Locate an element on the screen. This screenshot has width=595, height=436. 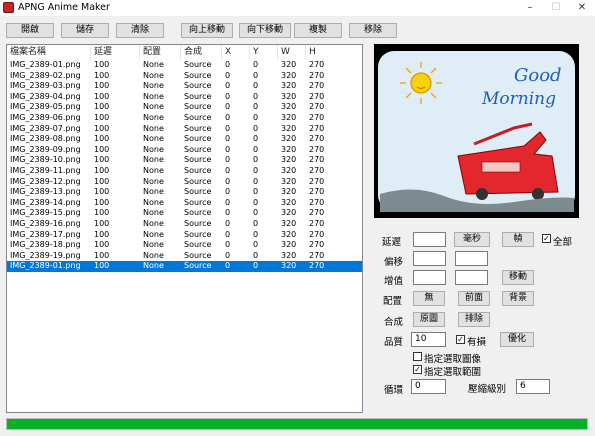
table-row: IMG_2389-11.png 100 None Source 0 0 320 270 is located at coordinates (184, 171).